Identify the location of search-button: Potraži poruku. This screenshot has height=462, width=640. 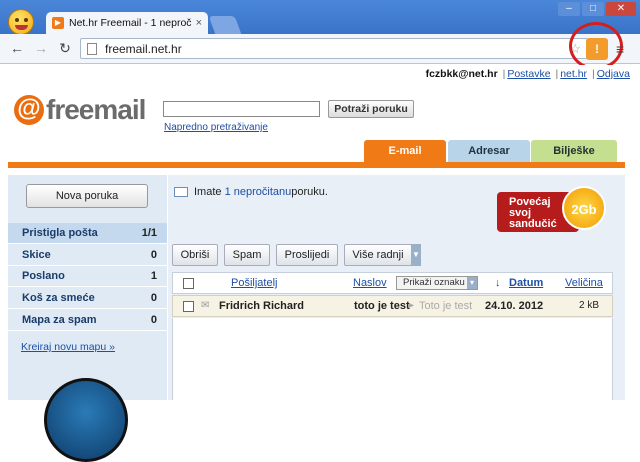
(371, 109).